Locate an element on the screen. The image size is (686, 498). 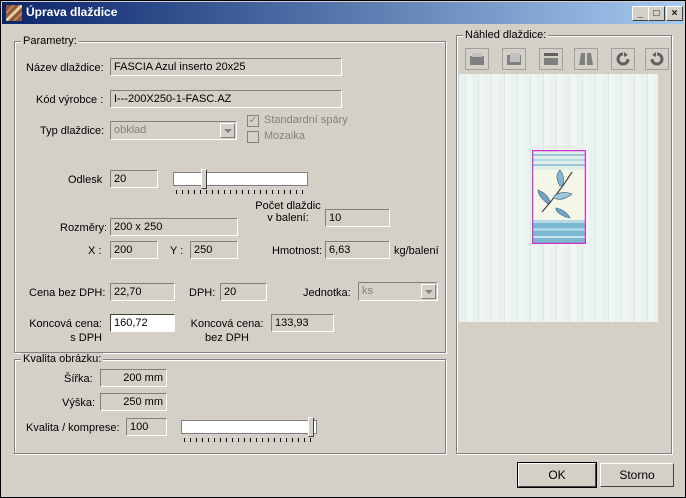
dimensions-label: Rozměry: is located at coordinates (84, 228).